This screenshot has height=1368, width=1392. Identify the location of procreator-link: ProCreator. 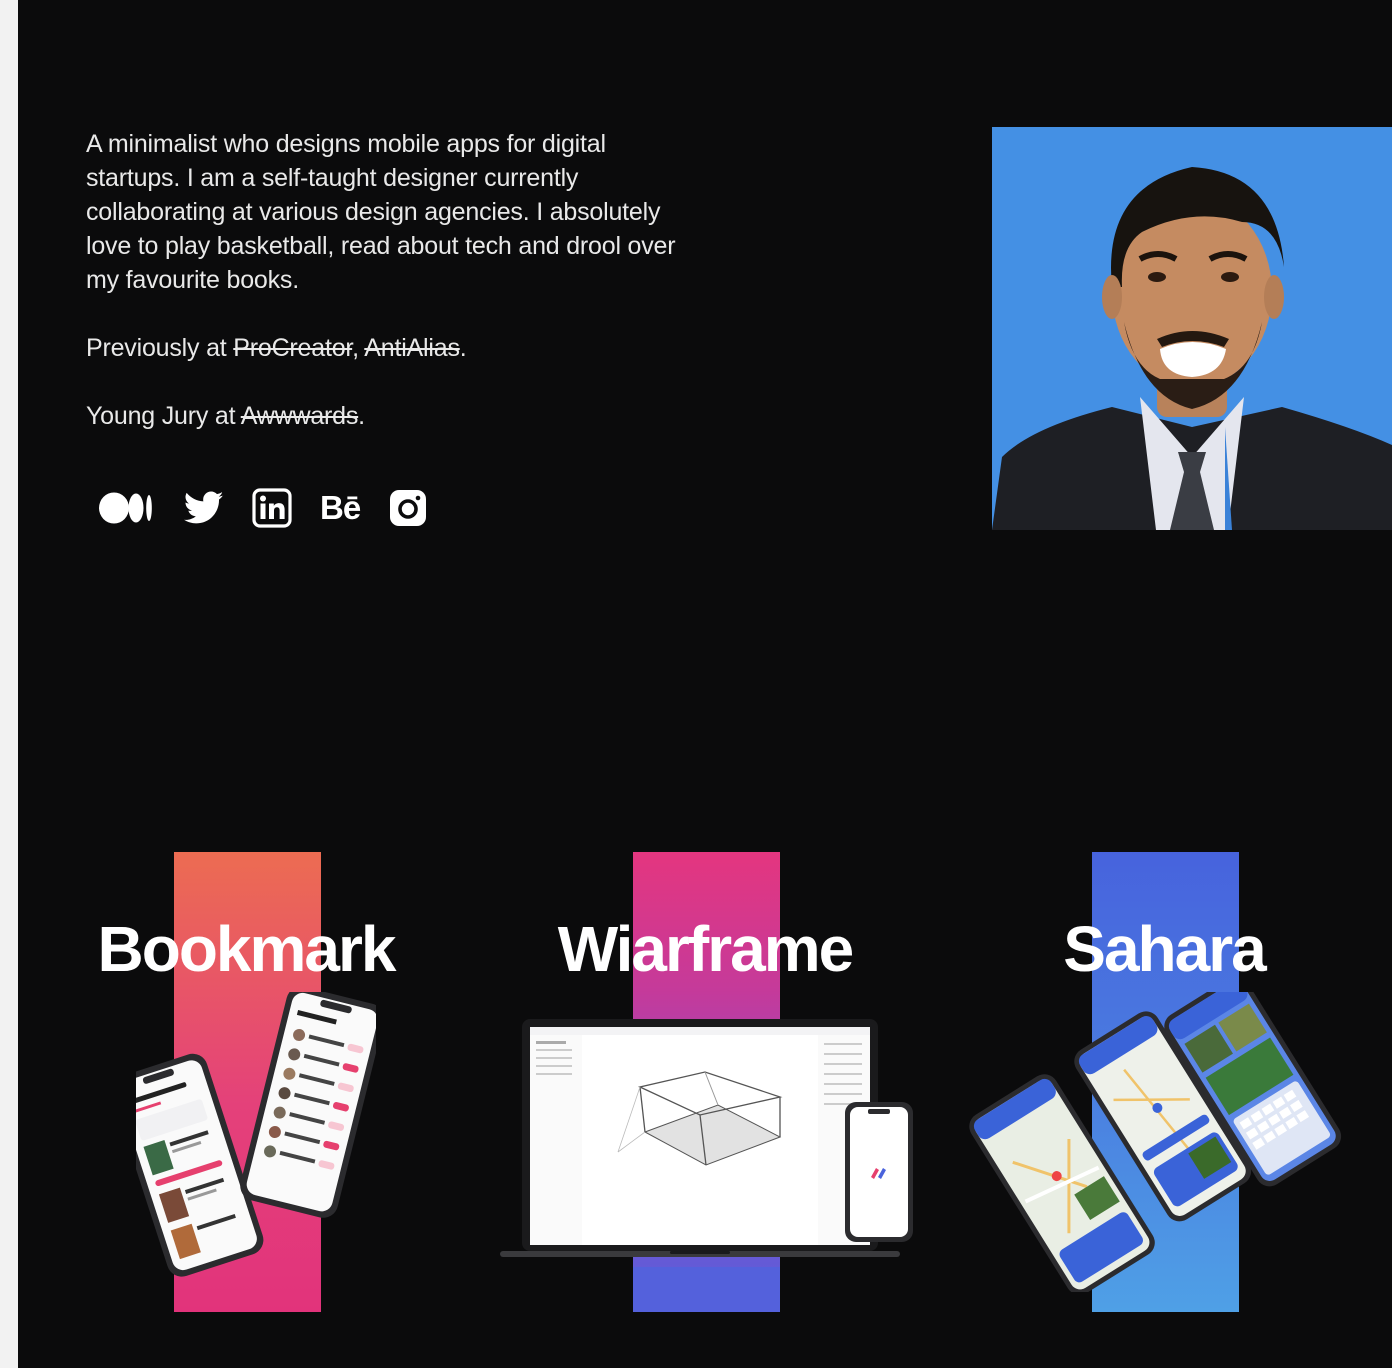
(292, 348).